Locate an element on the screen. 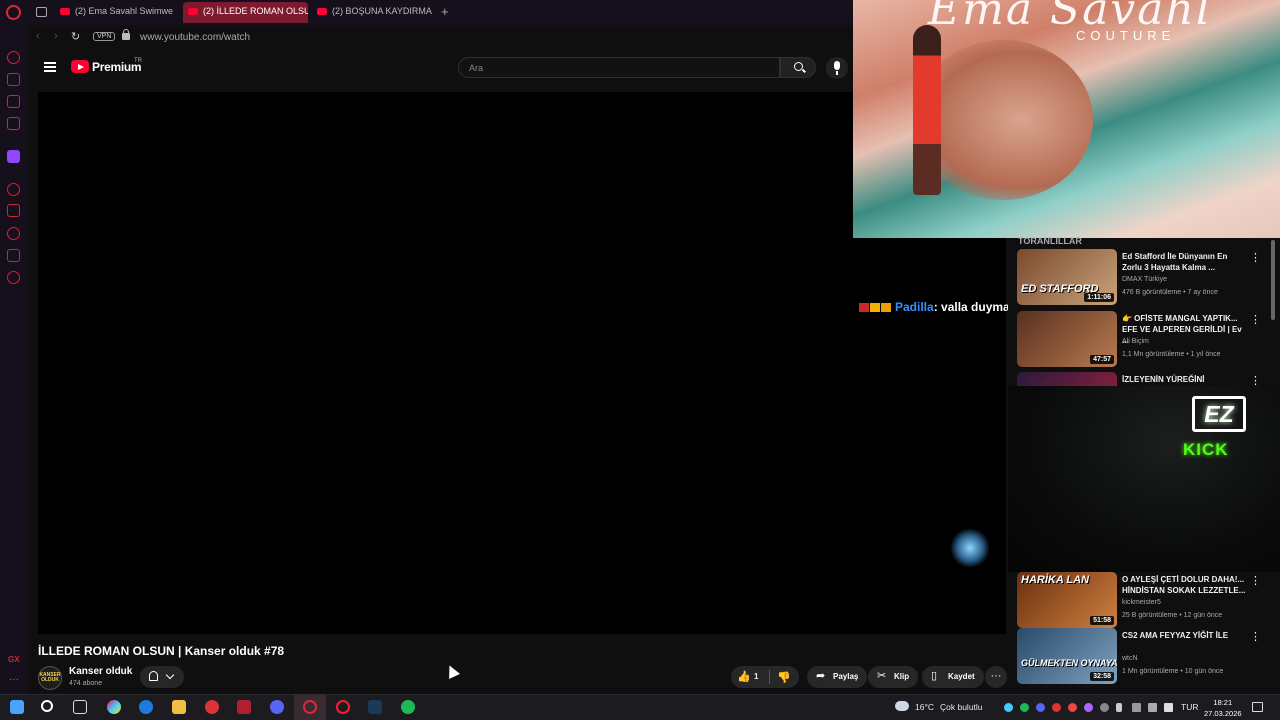 This screenshot has width=1280, height=720. settings-gear-icon is located at coordinates (13, 277).